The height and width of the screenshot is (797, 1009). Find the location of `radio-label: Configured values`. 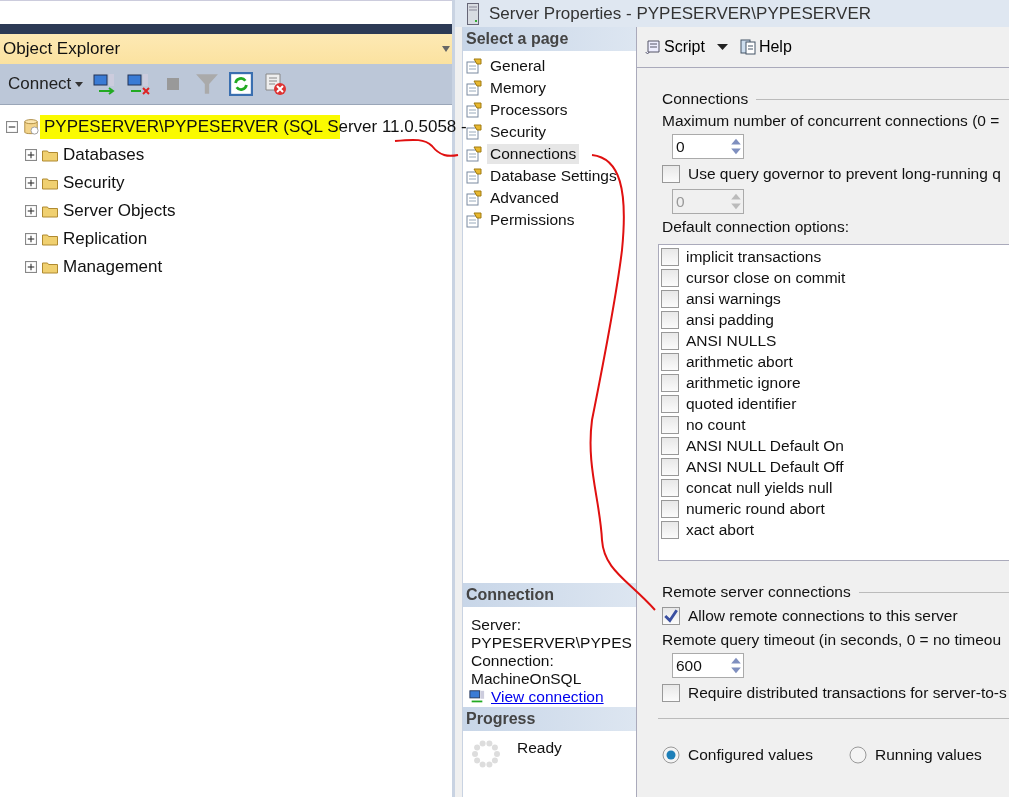

radio-label: Configured values is located at coordinates (750, 755).